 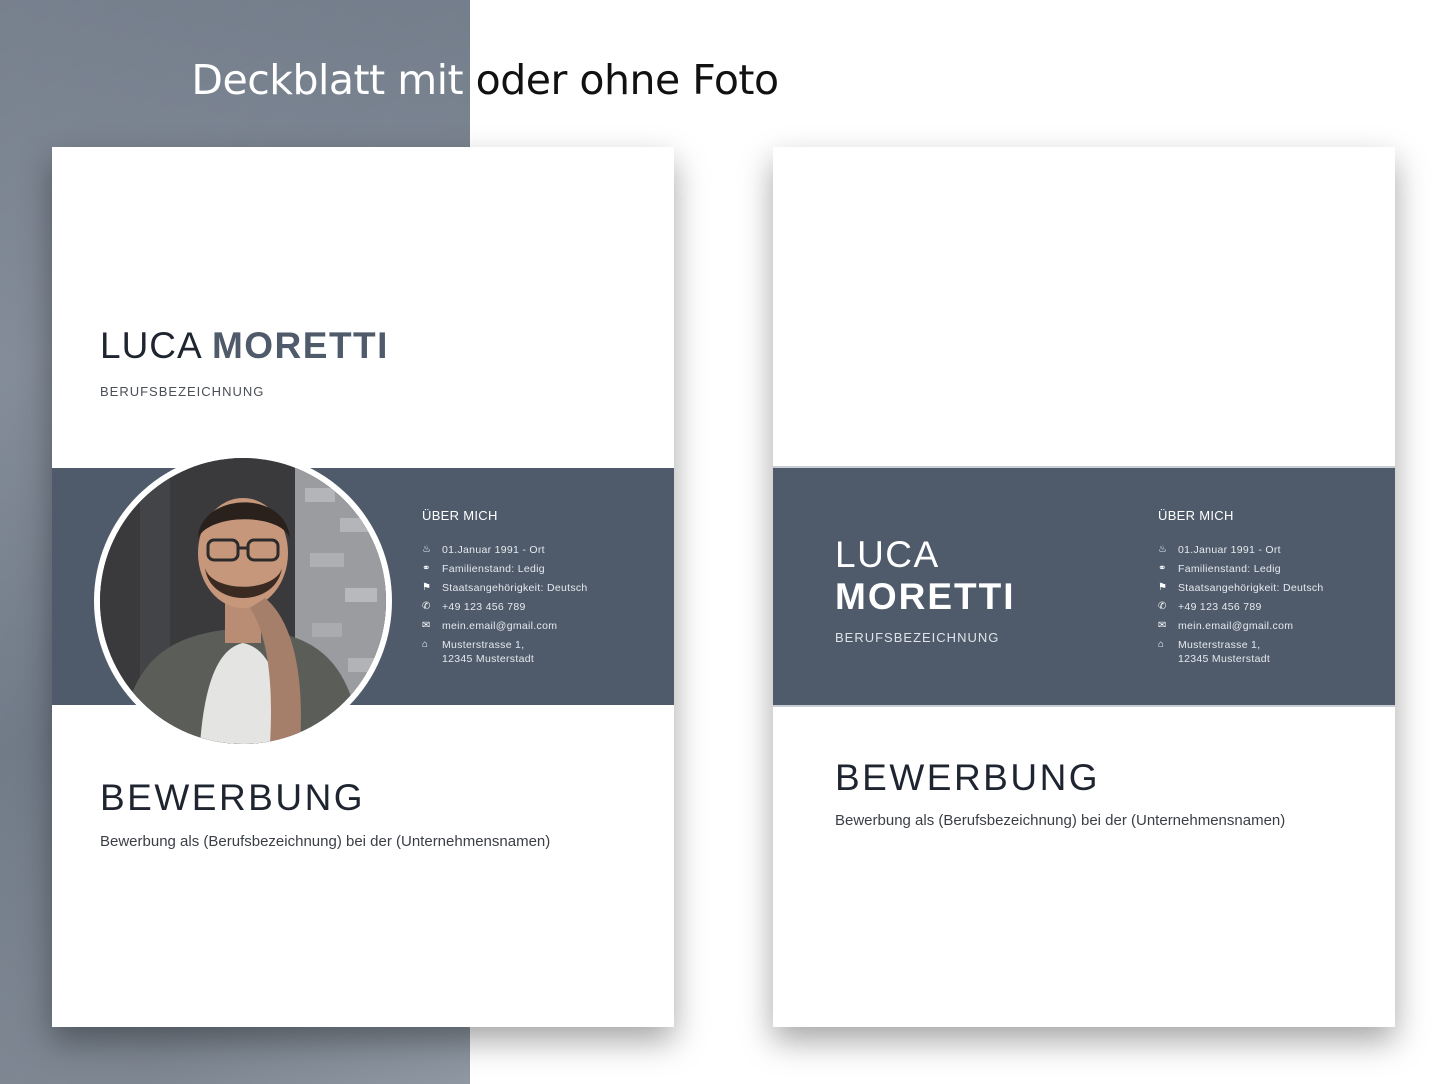 I want to click on portrait-illustration, so click(x=243, y=601).